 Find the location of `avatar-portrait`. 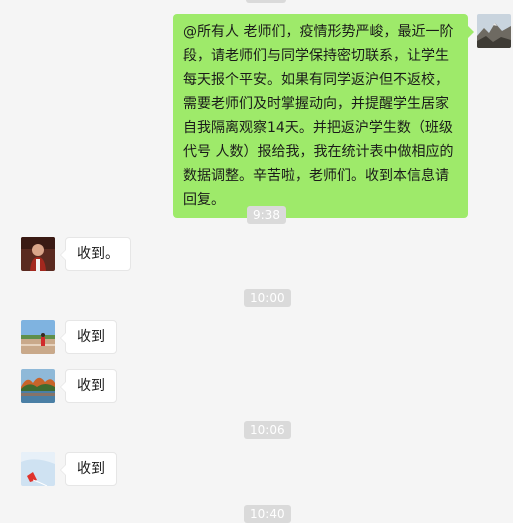

avatar-portrait is located at coordinates (38, 254).